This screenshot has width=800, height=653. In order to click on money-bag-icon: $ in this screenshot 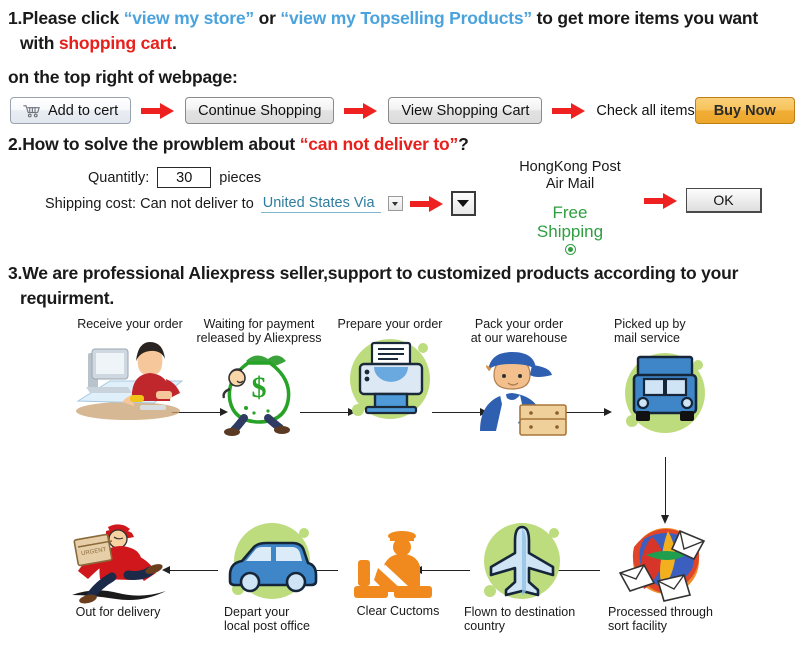, I will do `click(259, 391)`.